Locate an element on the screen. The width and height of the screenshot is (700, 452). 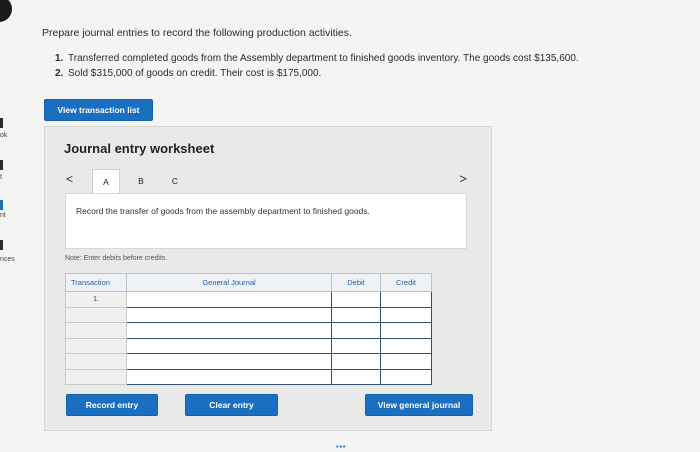
view-transaction-list-button: View transaction list is located at coordinates (98, 110).